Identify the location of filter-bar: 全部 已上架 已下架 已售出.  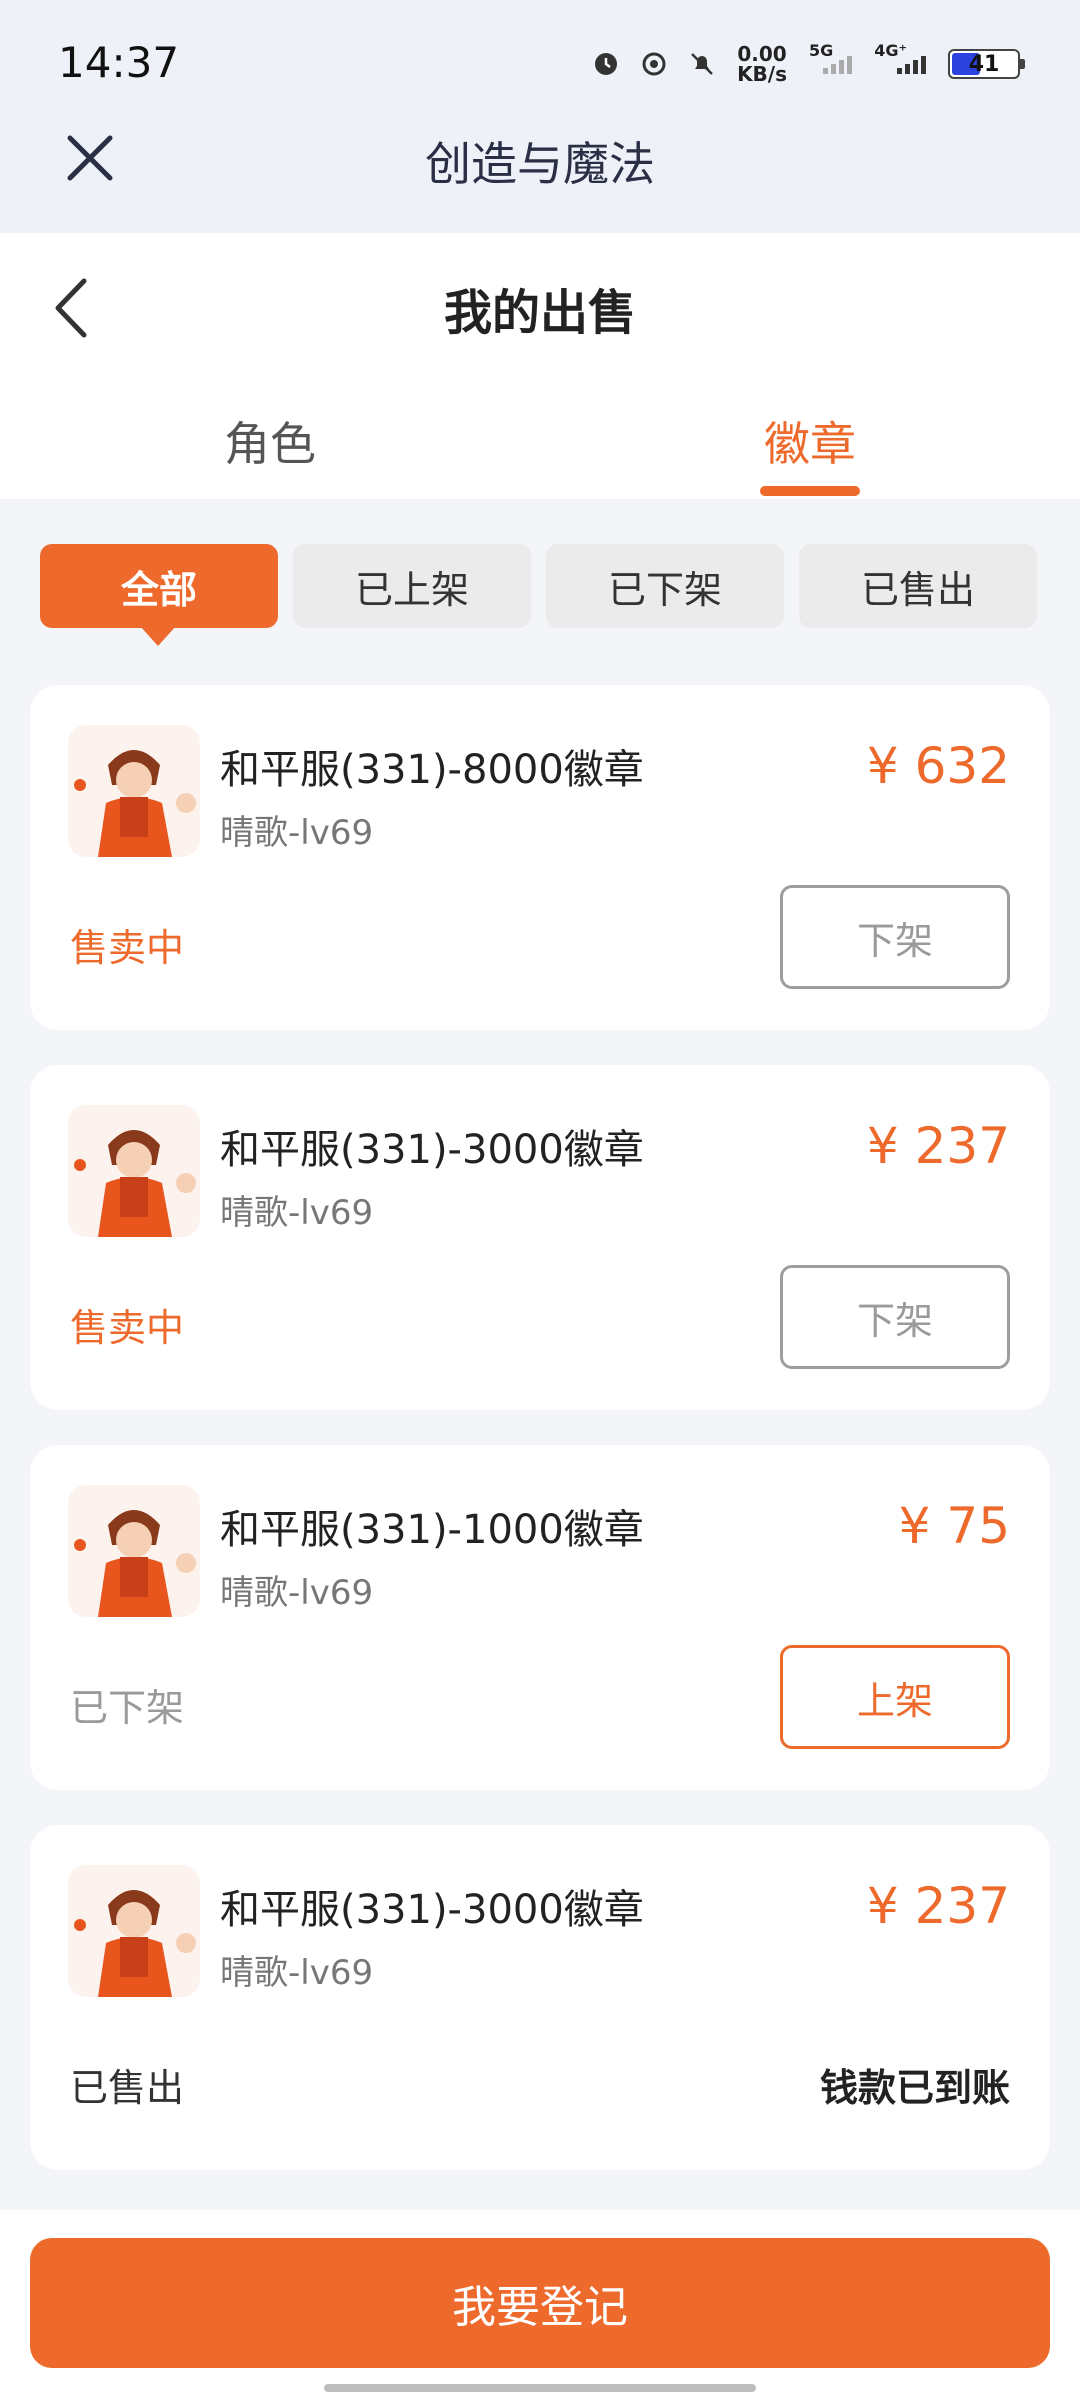
(538, 595).